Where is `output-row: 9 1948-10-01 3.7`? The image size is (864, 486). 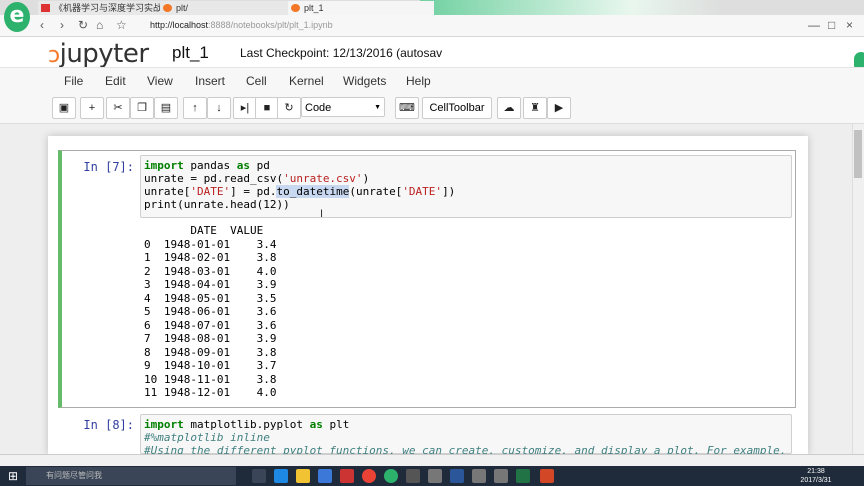 output-row: 9 1948-10-01 3.7 is located at coordinates (210, 365).